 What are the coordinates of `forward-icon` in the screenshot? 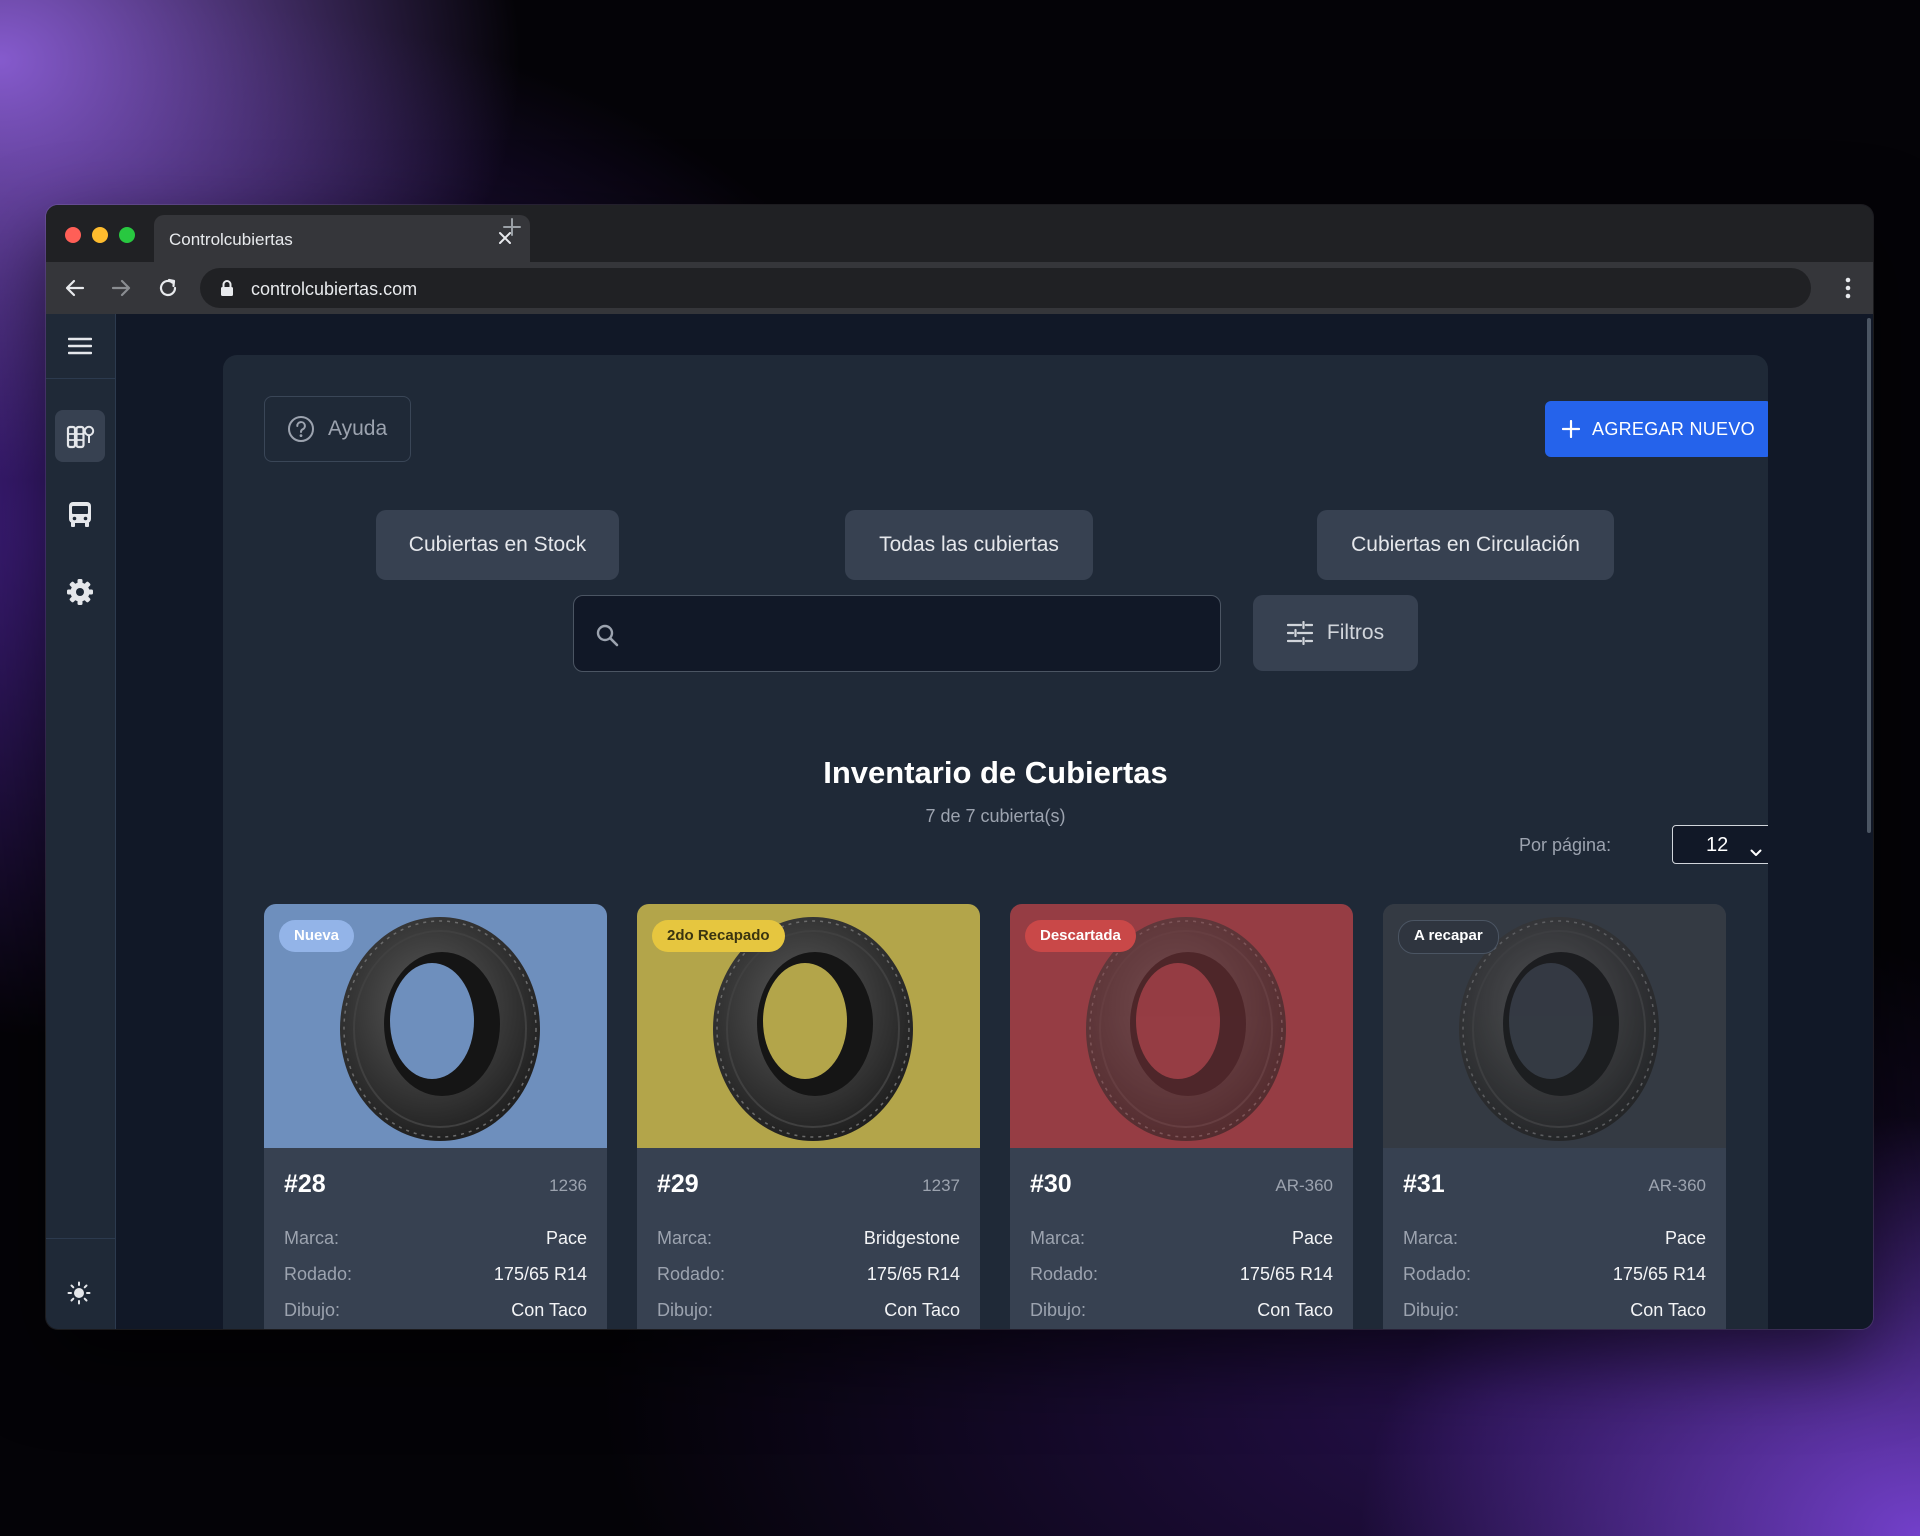 It's located at (121, 288).